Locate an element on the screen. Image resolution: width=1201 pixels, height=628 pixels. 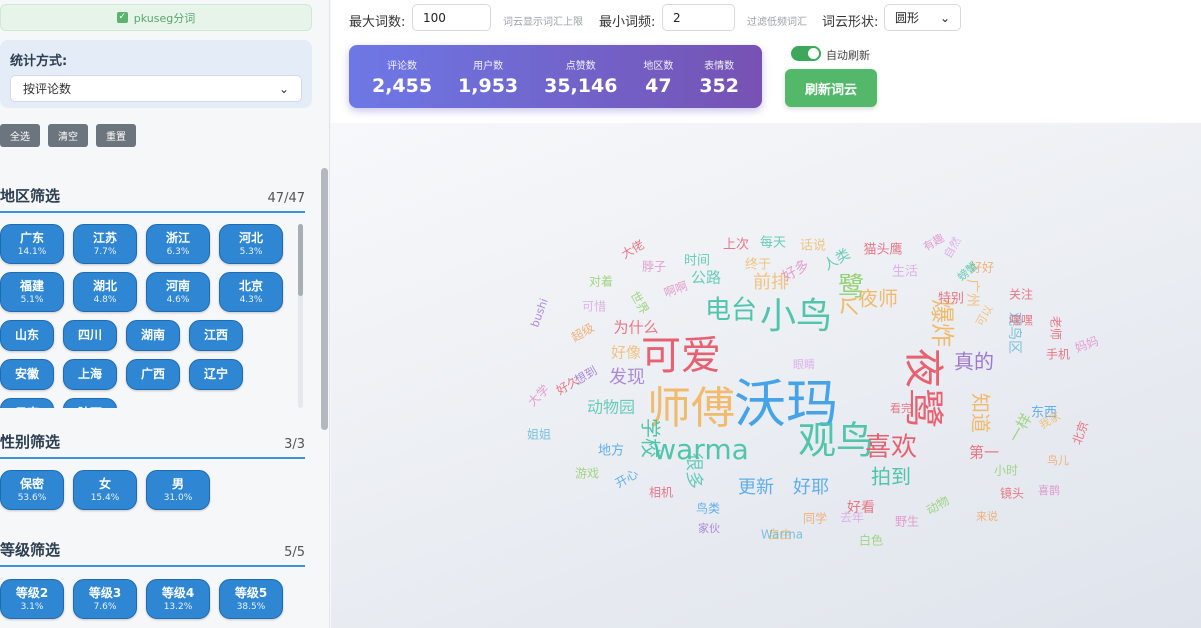
wordcloud-word: 夜鹭 is located at coordinates (923, 388).